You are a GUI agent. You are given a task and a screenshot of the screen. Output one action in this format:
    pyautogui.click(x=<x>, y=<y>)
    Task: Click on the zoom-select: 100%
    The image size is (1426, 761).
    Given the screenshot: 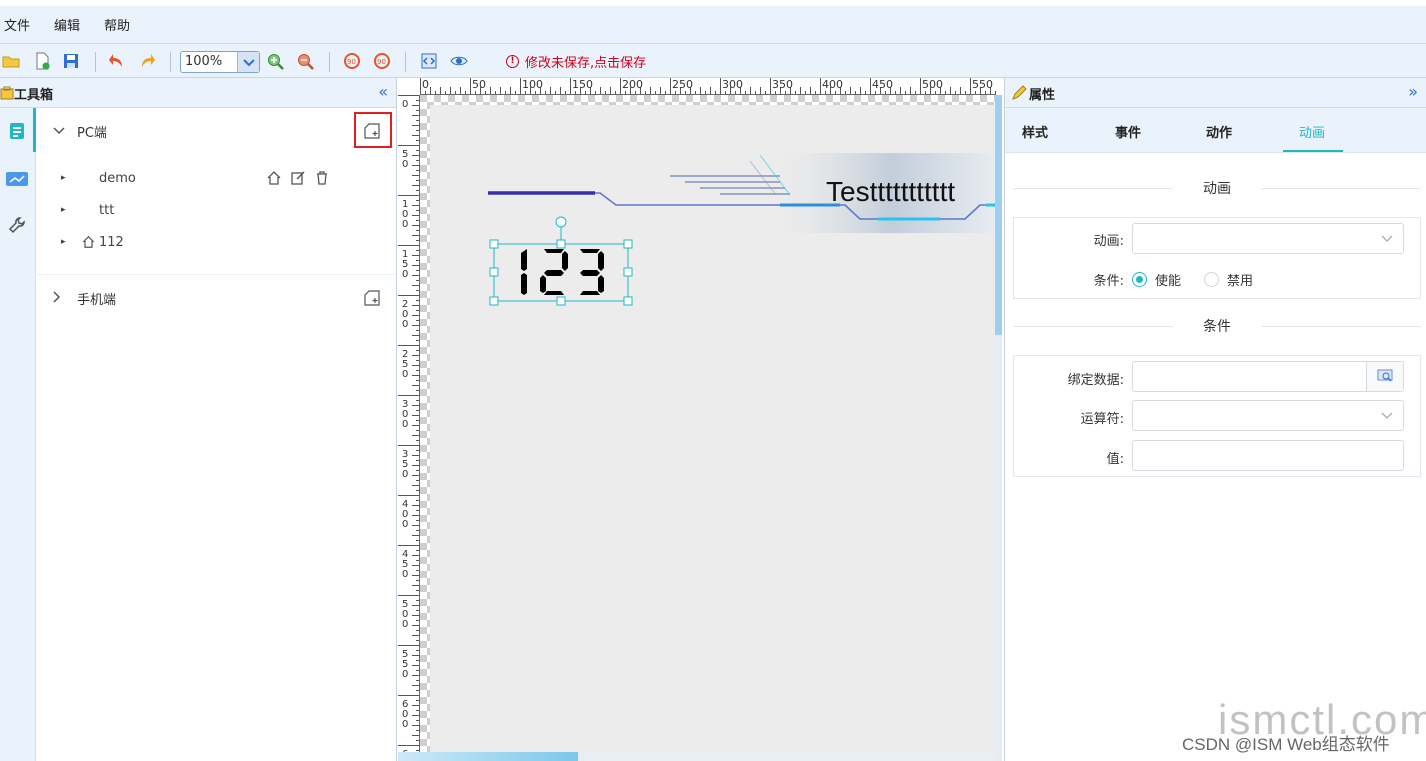 What is the action you would take?
    pyautogui.click(x=220, y=62)
    